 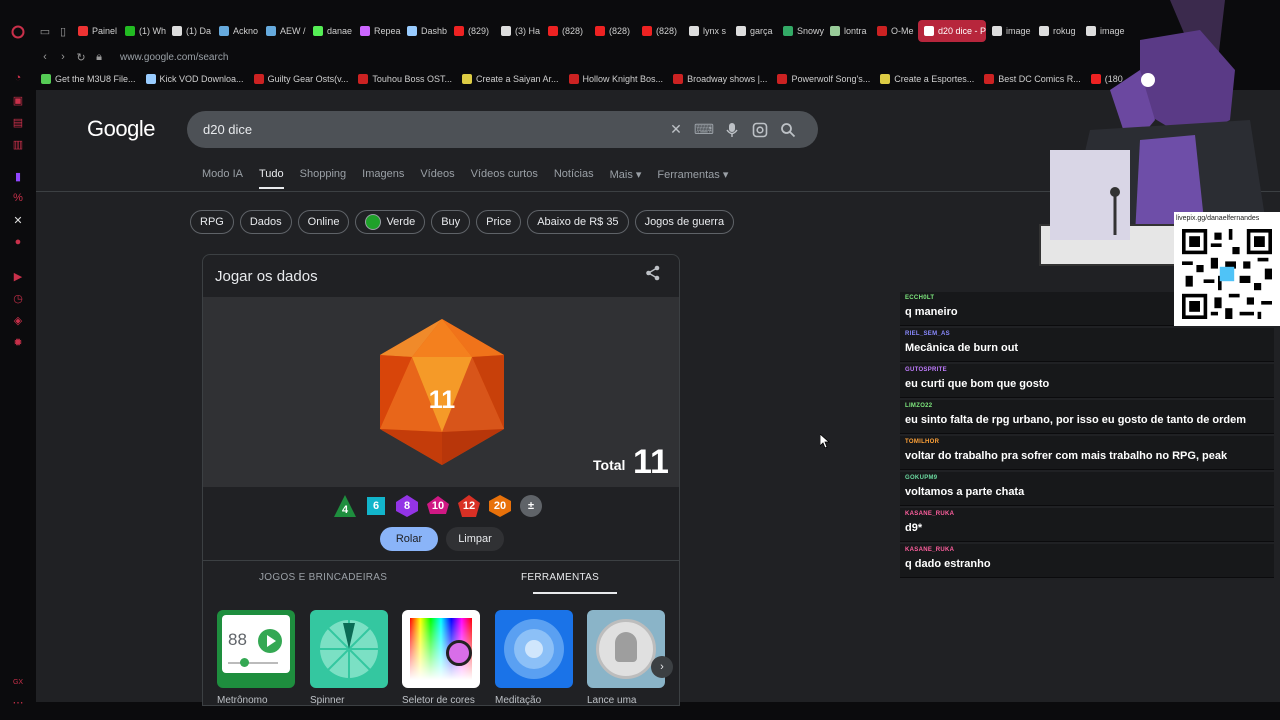 I want to click on history-icon: ◷, so click(x=18, y=298).